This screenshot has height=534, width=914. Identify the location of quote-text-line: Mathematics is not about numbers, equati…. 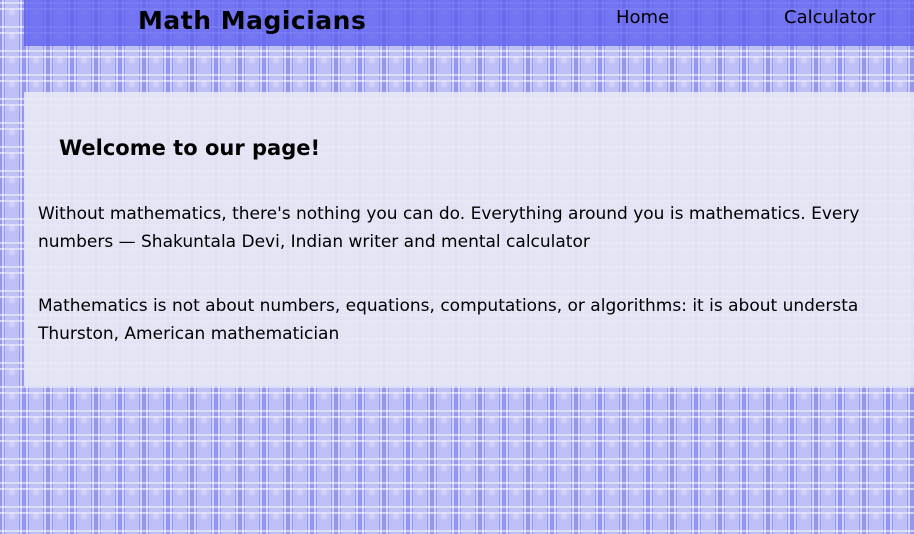
(448, 306).